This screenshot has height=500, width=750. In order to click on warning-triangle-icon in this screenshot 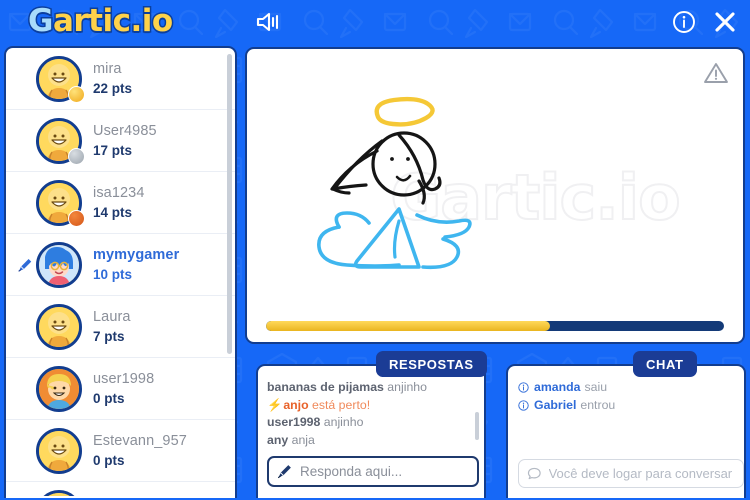, I will do `click(716, 73)`.